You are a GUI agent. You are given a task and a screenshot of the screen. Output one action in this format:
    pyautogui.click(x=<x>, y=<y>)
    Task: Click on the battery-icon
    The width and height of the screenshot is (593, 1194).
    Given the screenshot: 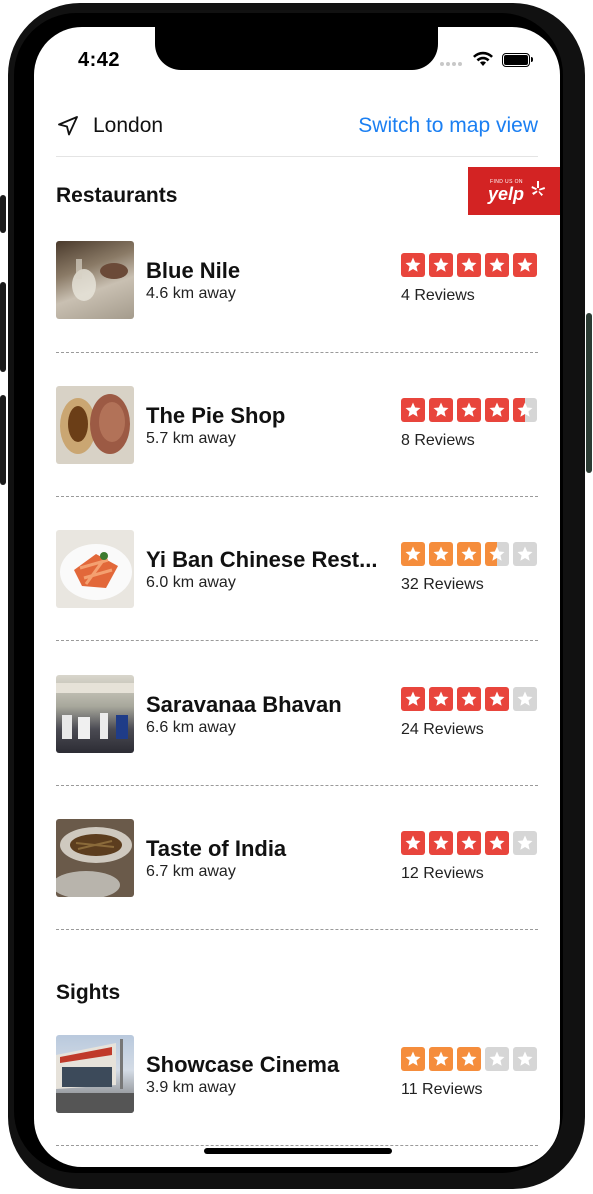 What is the action you would take?
    pyautogui.click(x=517, y=60)
    